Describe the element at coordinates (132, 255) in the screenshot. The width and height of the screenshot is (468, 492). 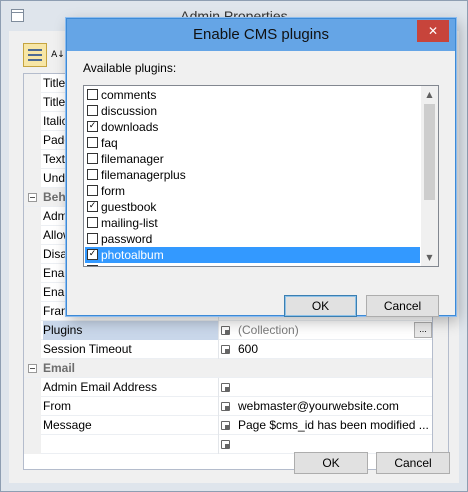
I see `plugin-label: photoalbum` at that location.